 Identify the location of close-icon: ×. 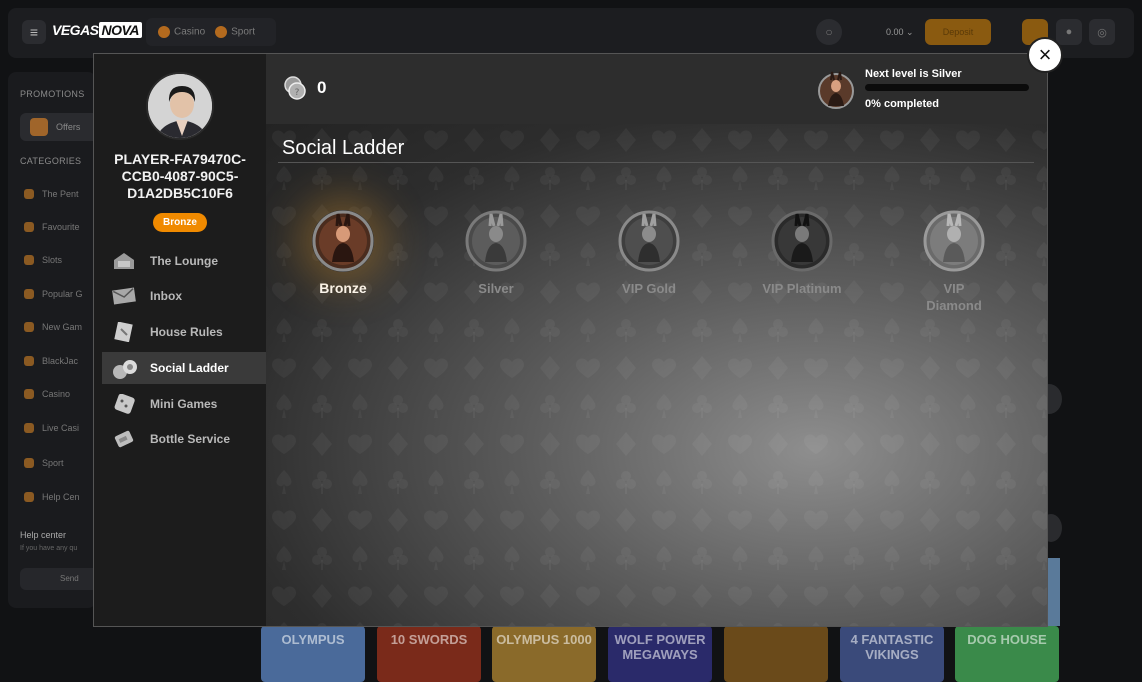
(1045, 55).